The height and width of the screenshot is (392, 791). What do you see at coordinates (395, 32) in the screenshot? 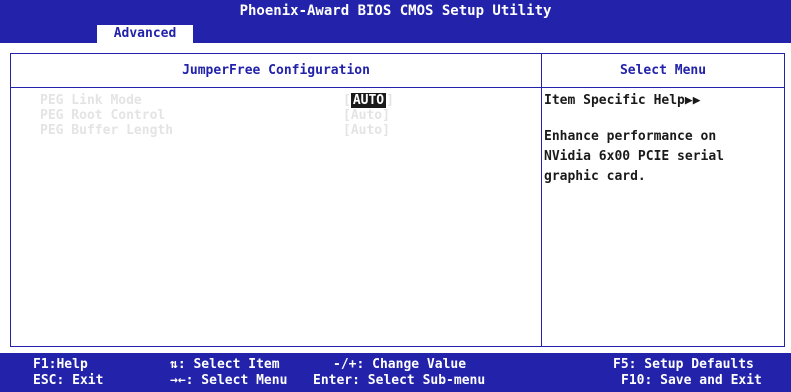
I see `menu-bar: Advanced` at bounding box center [395, 32].